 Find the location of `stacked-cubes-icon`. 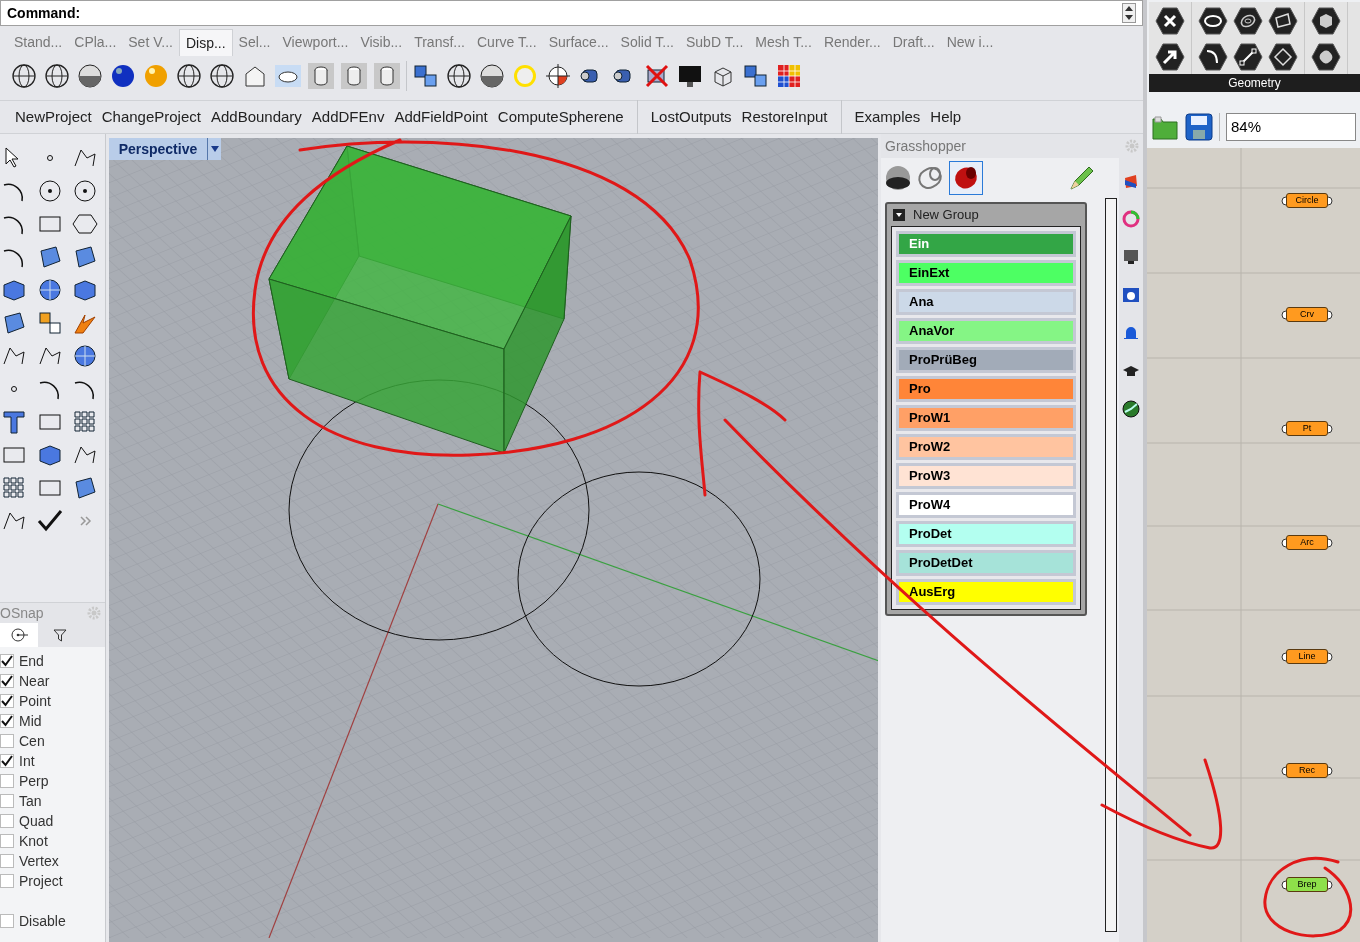

stacked-cubes-icon is located at coordinates (426, 76).